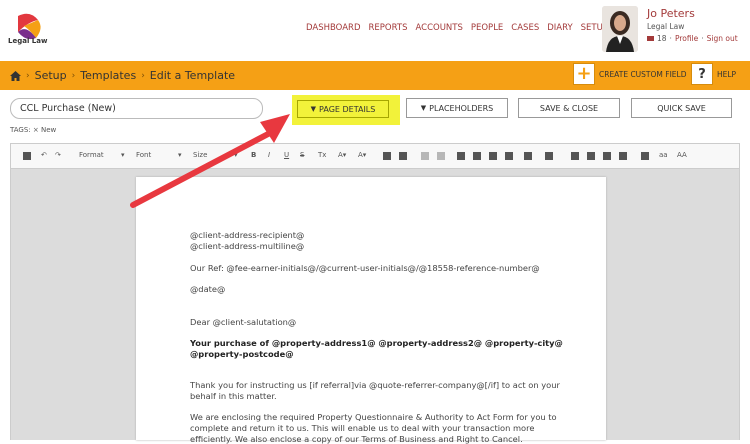 This screenshot has height=444, width=750. I want to click on doc-line: @client-address-multiline@, so click(247, 246).